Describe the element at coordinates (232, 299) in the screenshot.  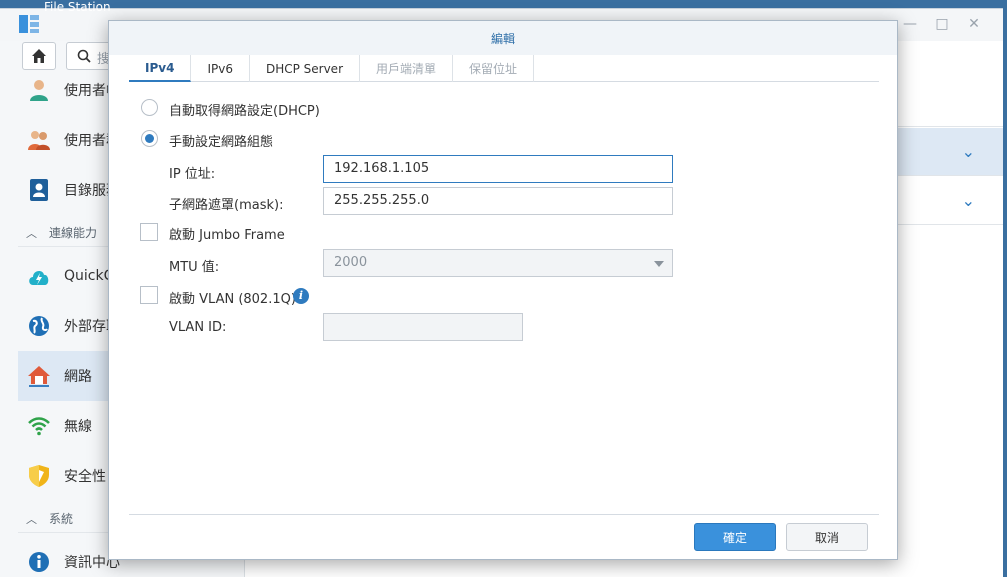
I see `vlan-label: 啟動 VLAN (802.1Q)` at that location.